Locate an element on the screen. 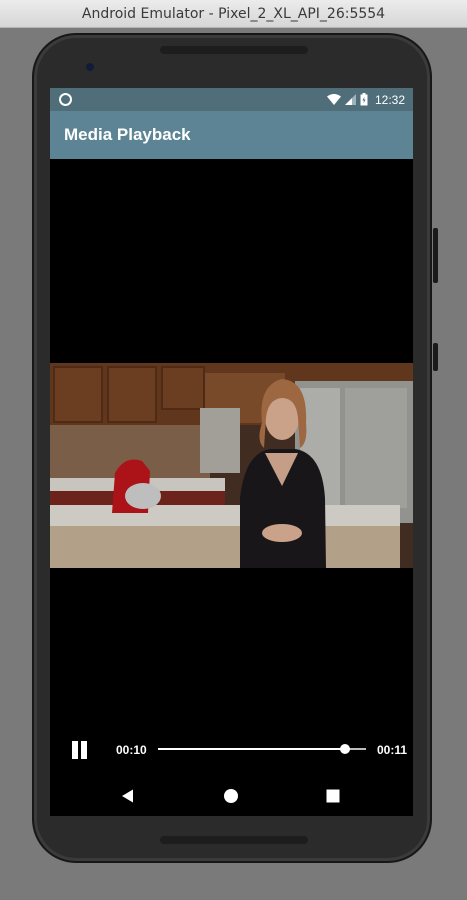 This screenshot has height=900, width=467. notification-icon is located at coordinates (65, 99).